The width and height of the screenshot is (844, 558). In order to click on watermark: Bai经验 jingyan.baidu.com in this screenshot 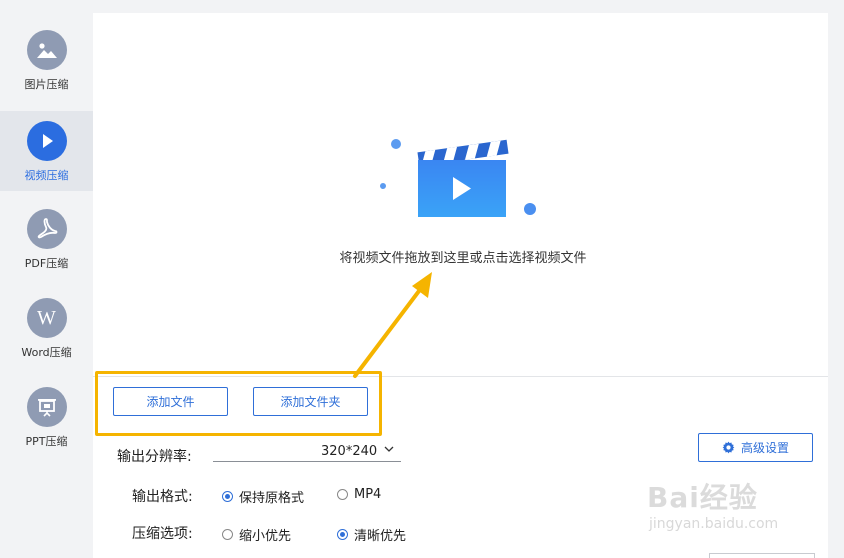, I will do `click(742, 511)`.